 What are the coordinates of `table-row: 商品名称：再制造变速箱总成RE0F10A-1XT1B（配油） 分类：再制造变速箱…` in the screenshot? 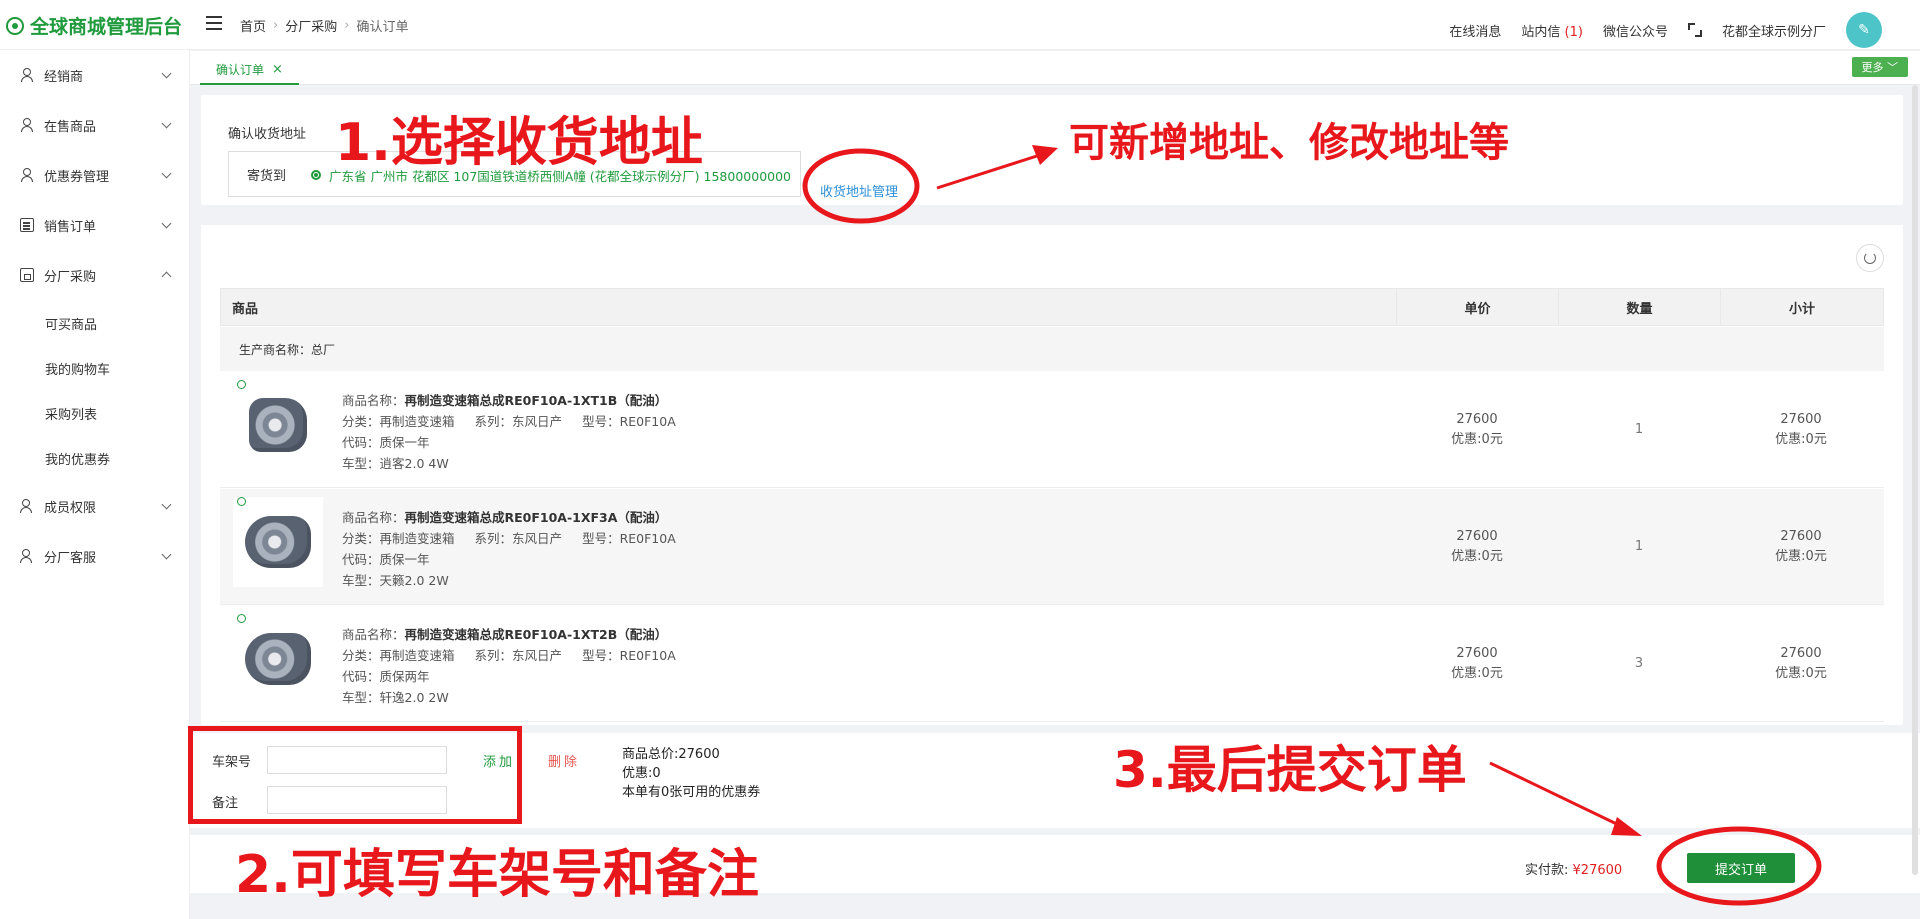 It's located at (1052, 430).